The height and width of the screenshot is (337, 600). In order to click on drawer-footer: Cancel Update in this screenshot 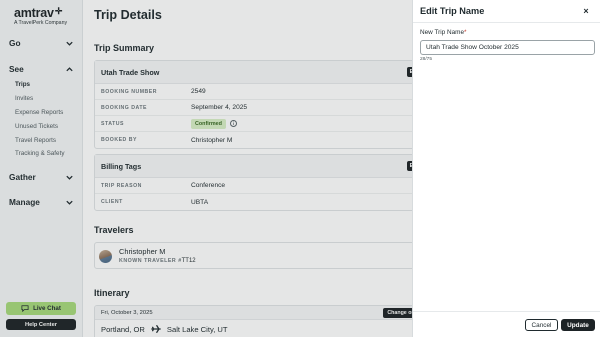, I will do `click(506, 324)`.